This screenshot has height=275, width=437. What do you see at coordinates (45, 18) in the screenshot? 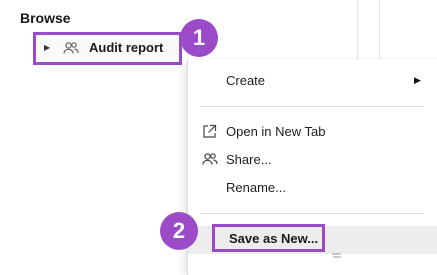
I see `browse-heading: Browse` at bounding box center [45, 18].